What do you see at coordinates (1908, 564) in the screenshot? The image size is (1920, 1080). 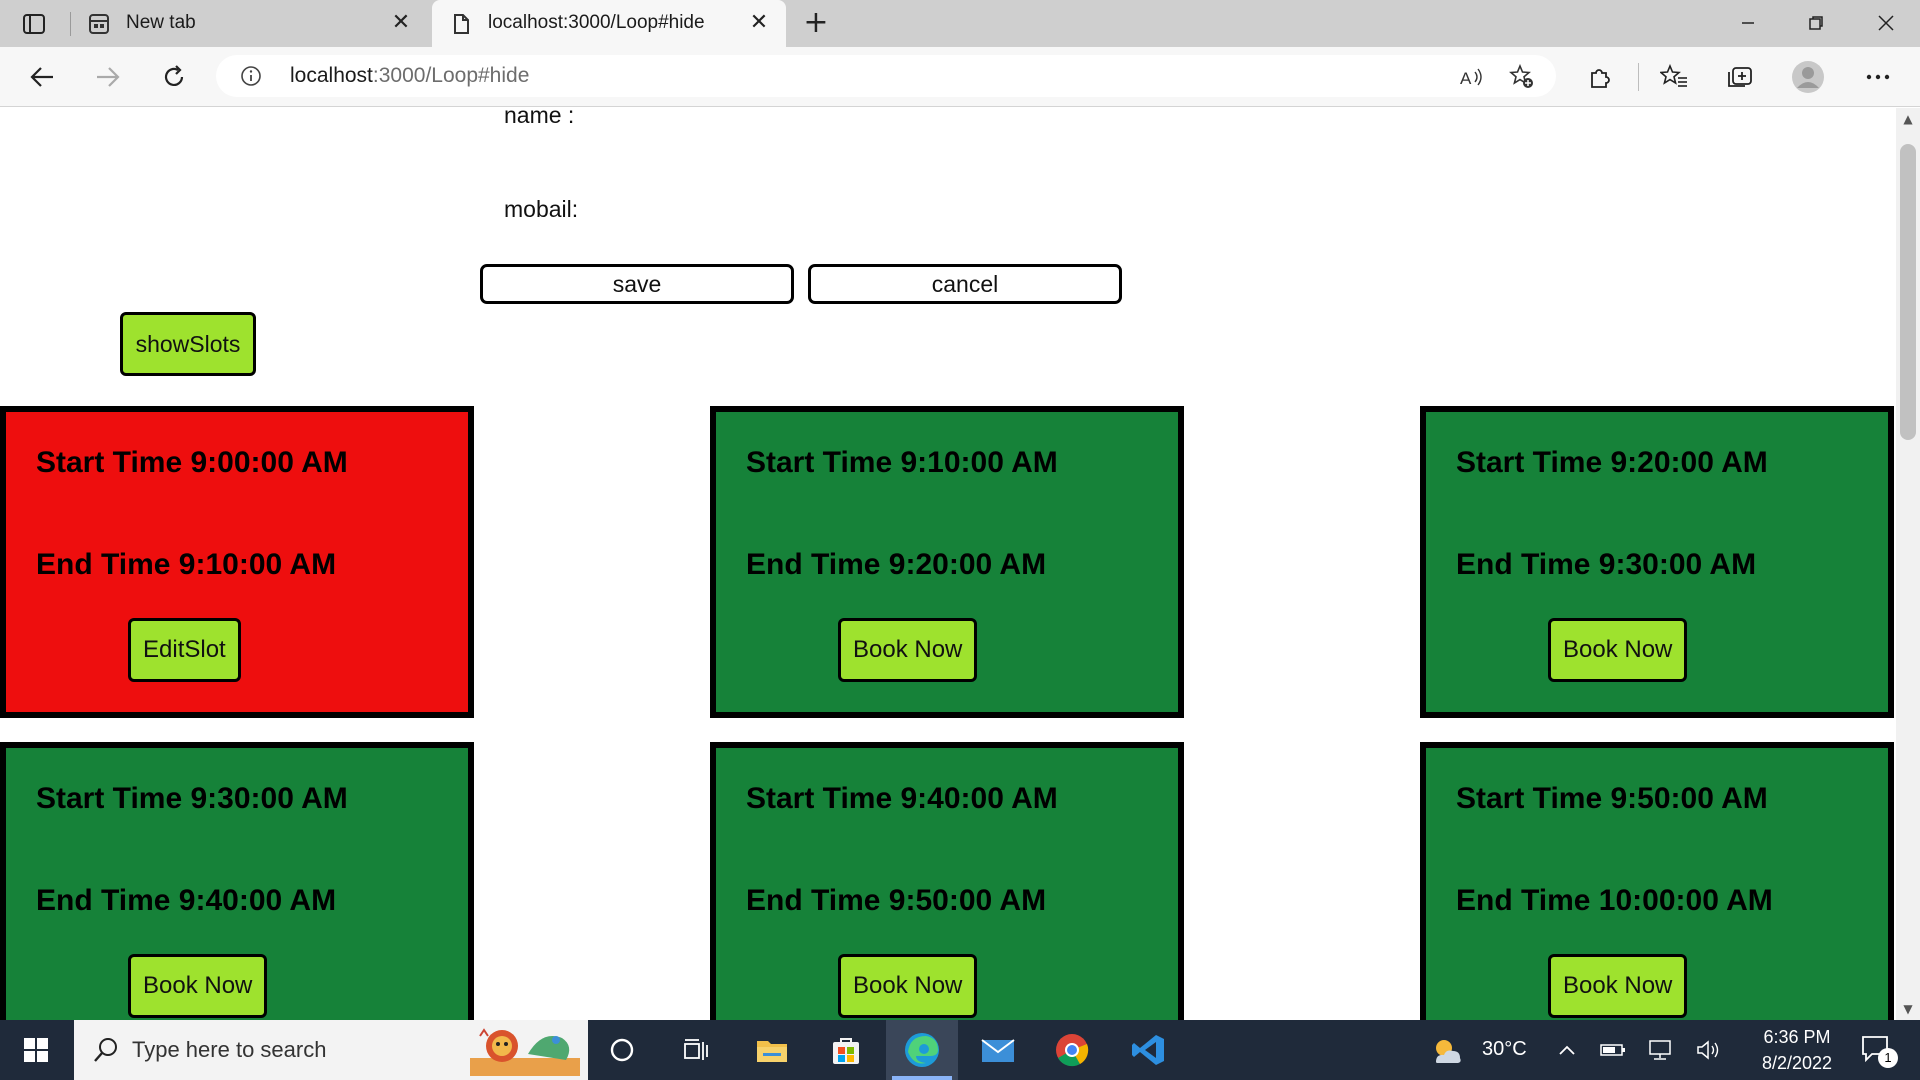 I see `vertical-scrollbar: ▲ ▼` at bounding box center [1908, 564].